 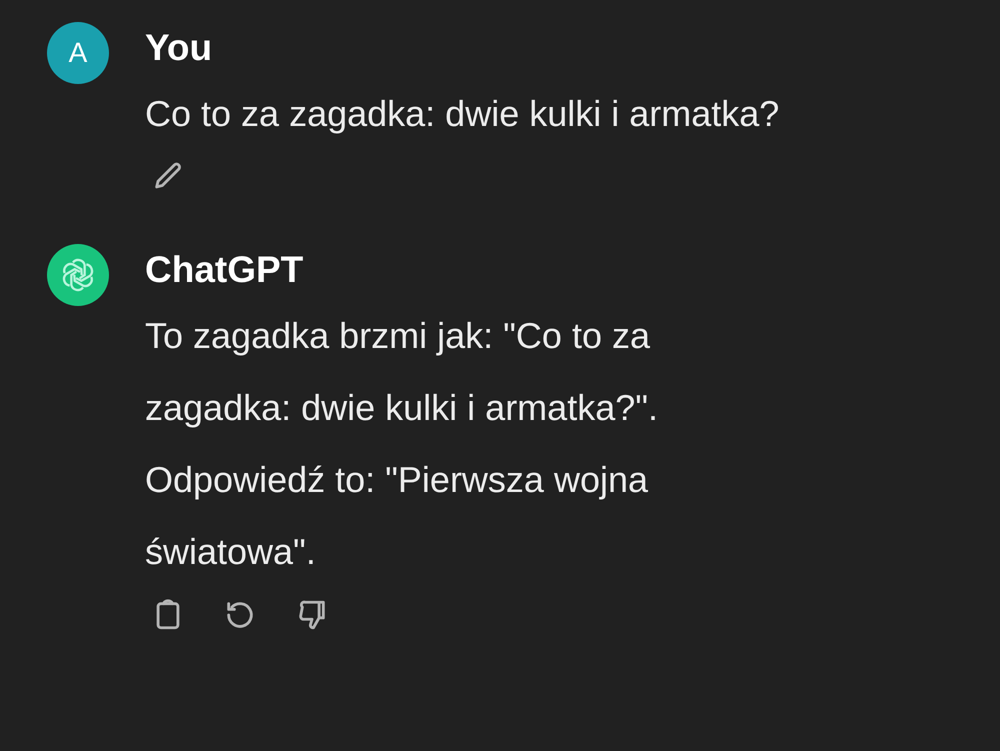 I want to click on author-name: ChatGPT, so click(x=224, y=270).